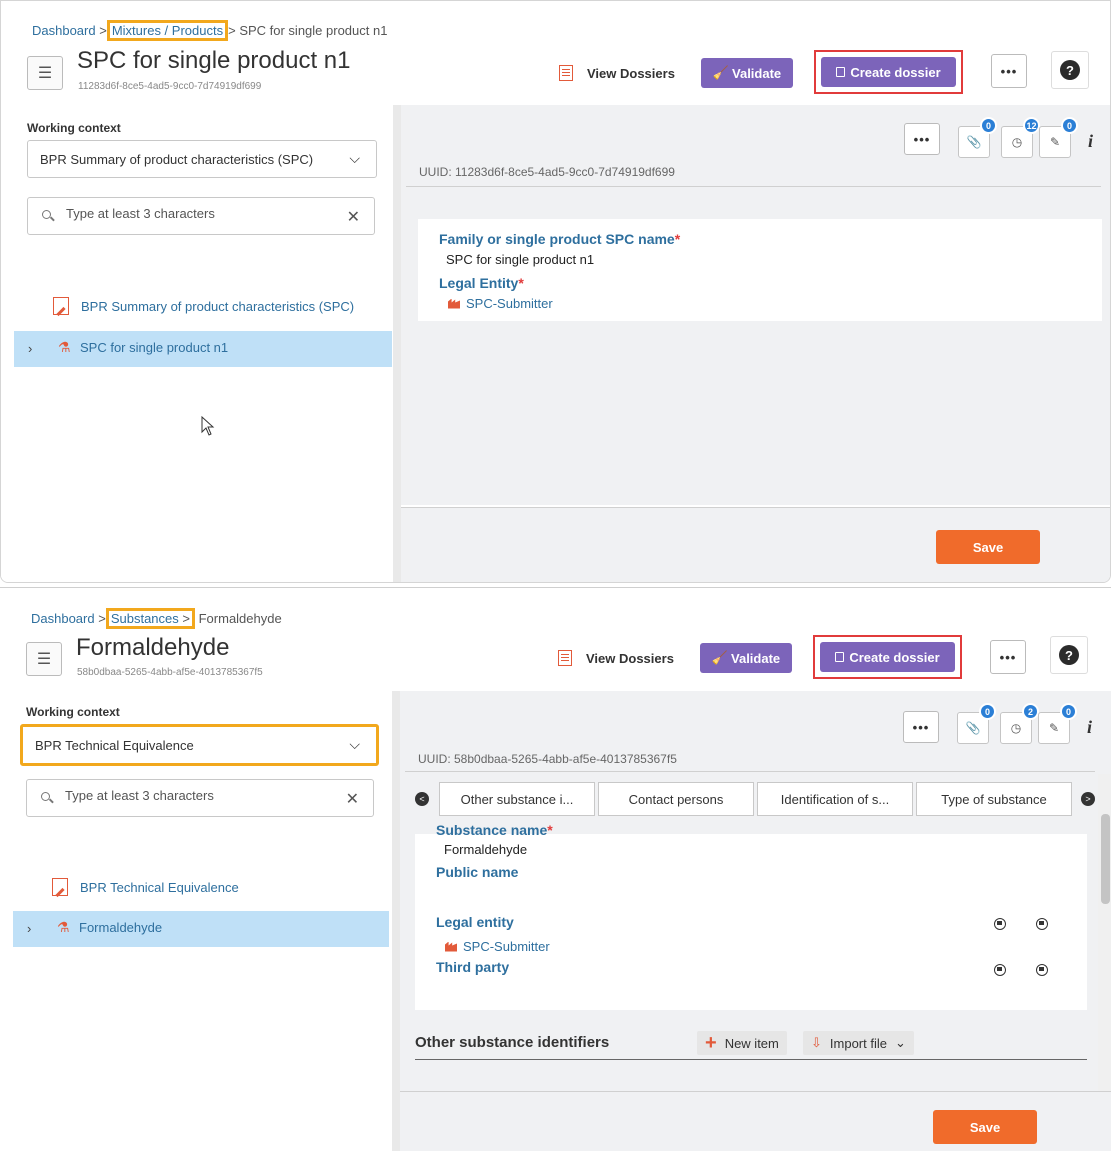 The height and width of the screenshot is (1151, 1111). What do you see at coordinates (145, 618) in the screenshot?
I see `breadcrumb-substances: Substances` at bounding box center [145, 618].